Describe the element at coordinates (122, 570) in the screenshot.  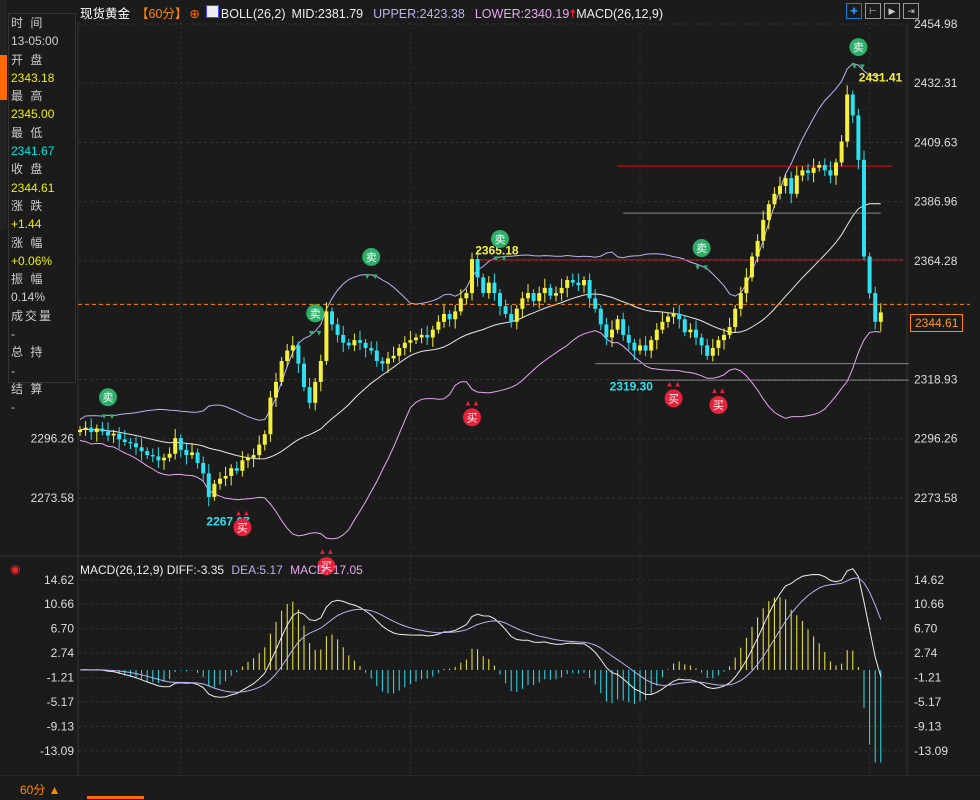
I see `macd-name: MACD(26,12,9)` at that location.